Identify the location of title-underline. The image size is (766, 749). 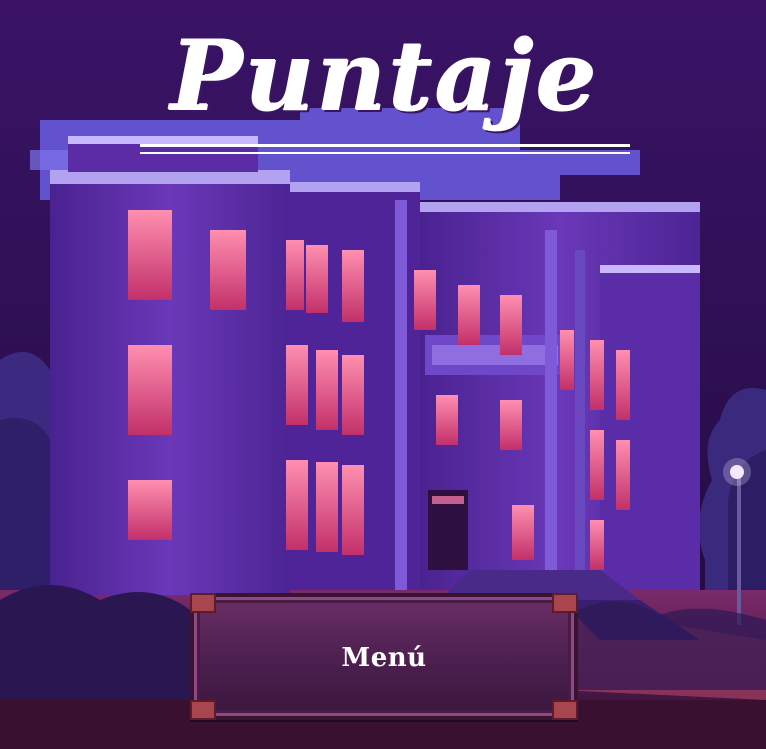
(385, 145).